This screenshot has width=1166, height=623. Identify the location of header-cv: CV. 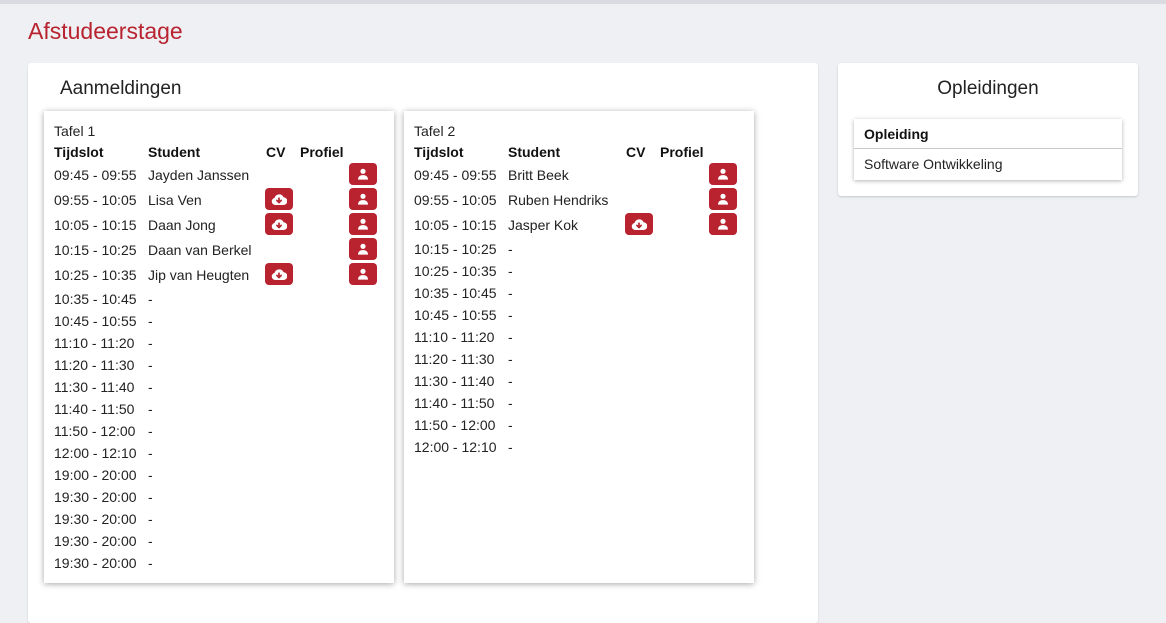
(636, 152).